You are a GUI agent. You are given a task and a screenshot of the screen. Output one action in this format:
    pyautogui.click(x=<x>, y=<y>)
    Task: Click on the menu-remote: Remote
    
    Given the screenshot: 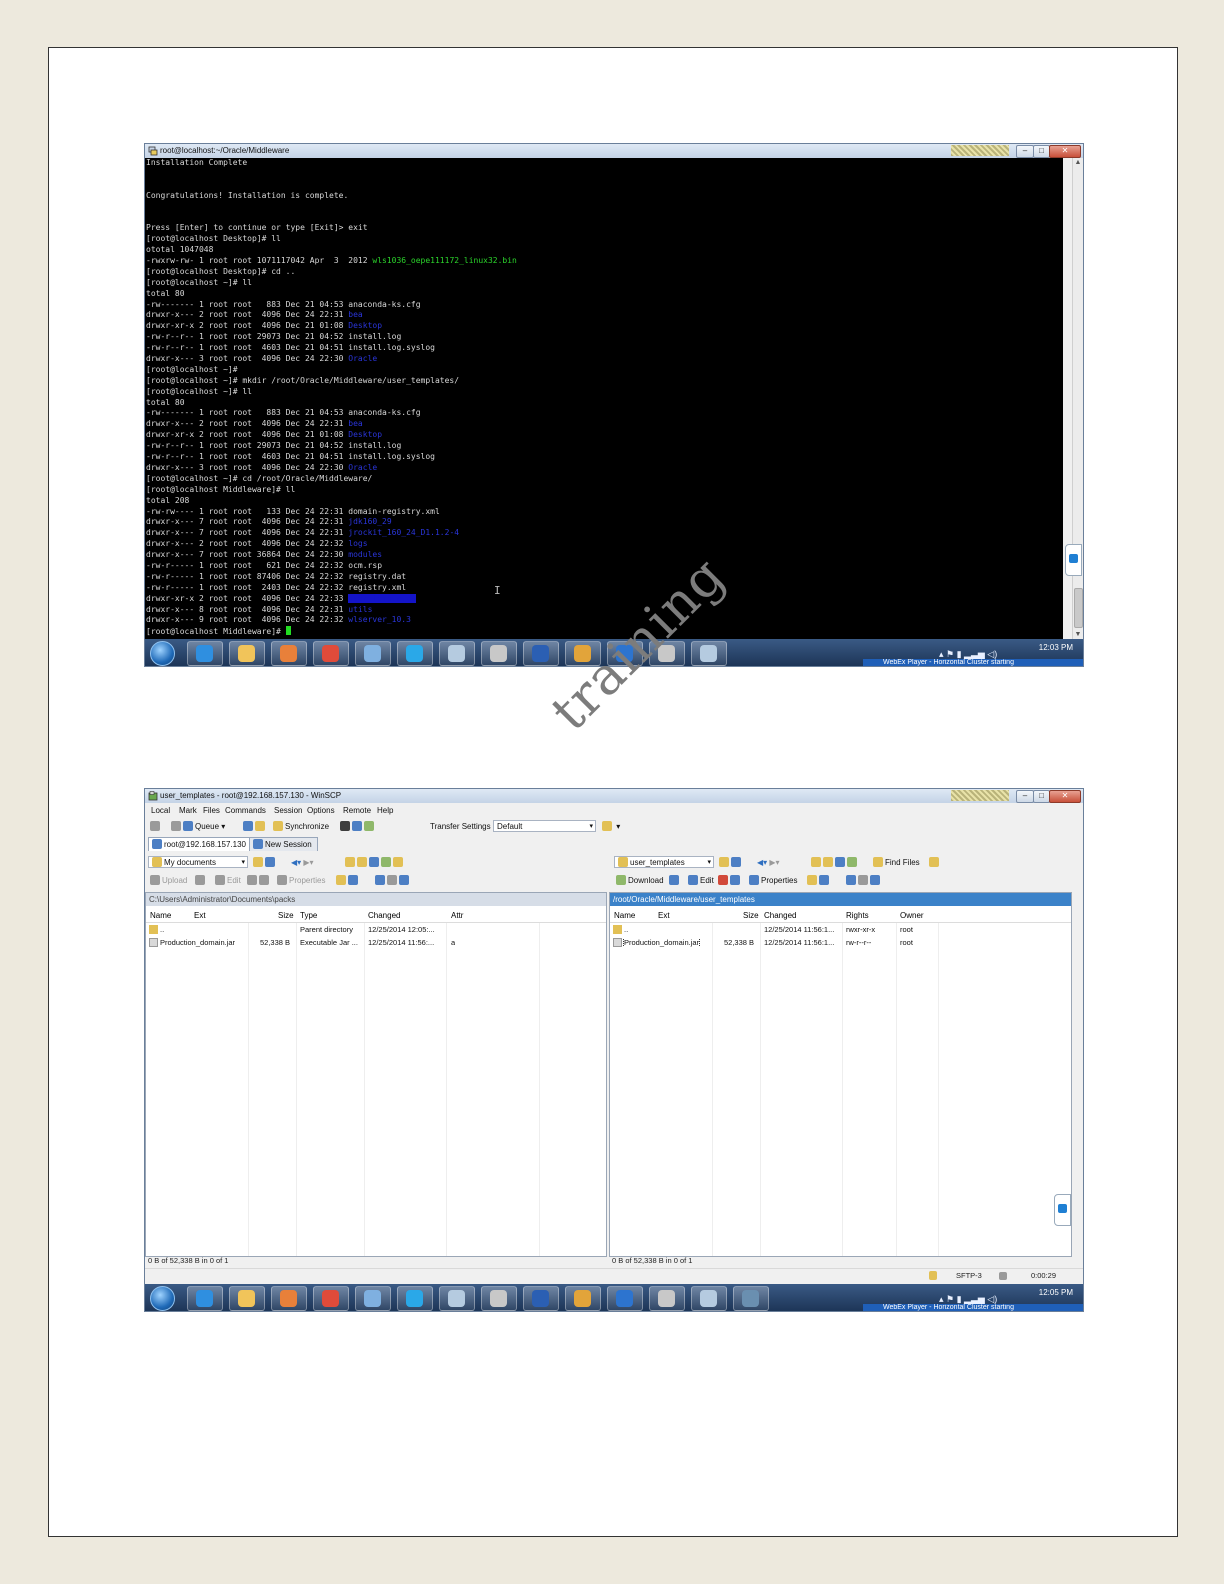 What is the action you would take?
    pyautogui.click(x=357, y=810)
    